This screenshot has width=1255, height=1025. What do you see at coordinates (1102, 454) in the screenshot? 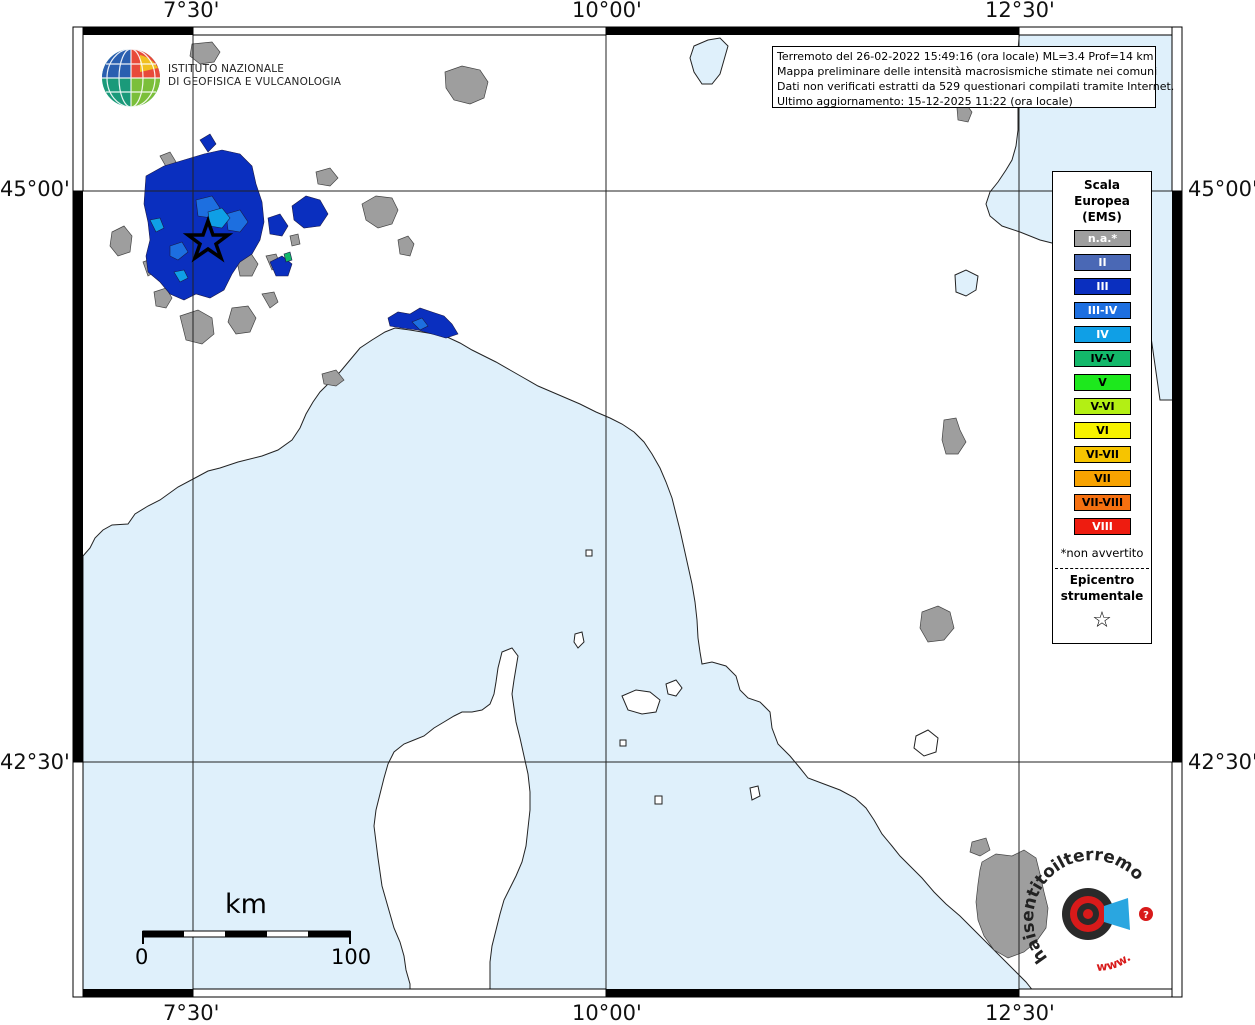
I see `legend-swatch: VI-VII` at bounding box center [1102, 454].